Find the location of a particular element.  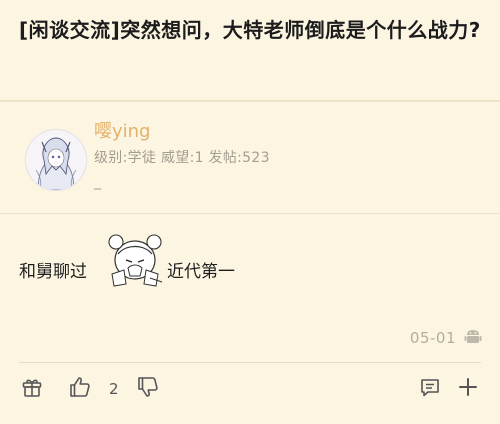

plus-icon is located at coordinates (468, 389).